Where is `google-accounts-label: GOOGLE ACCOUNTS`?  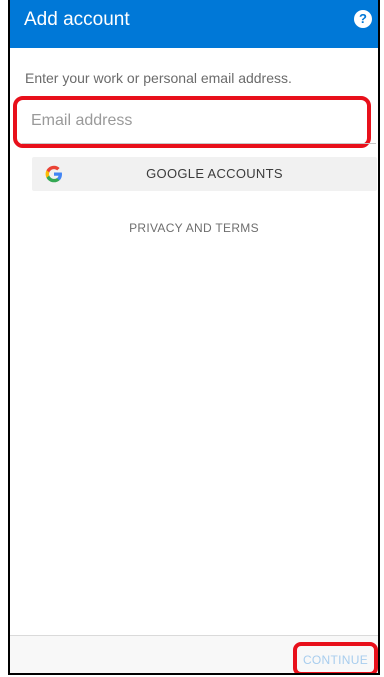
google-accounts-label: GOOGLE ACCOUNTS is located at coordinates (214, 173).